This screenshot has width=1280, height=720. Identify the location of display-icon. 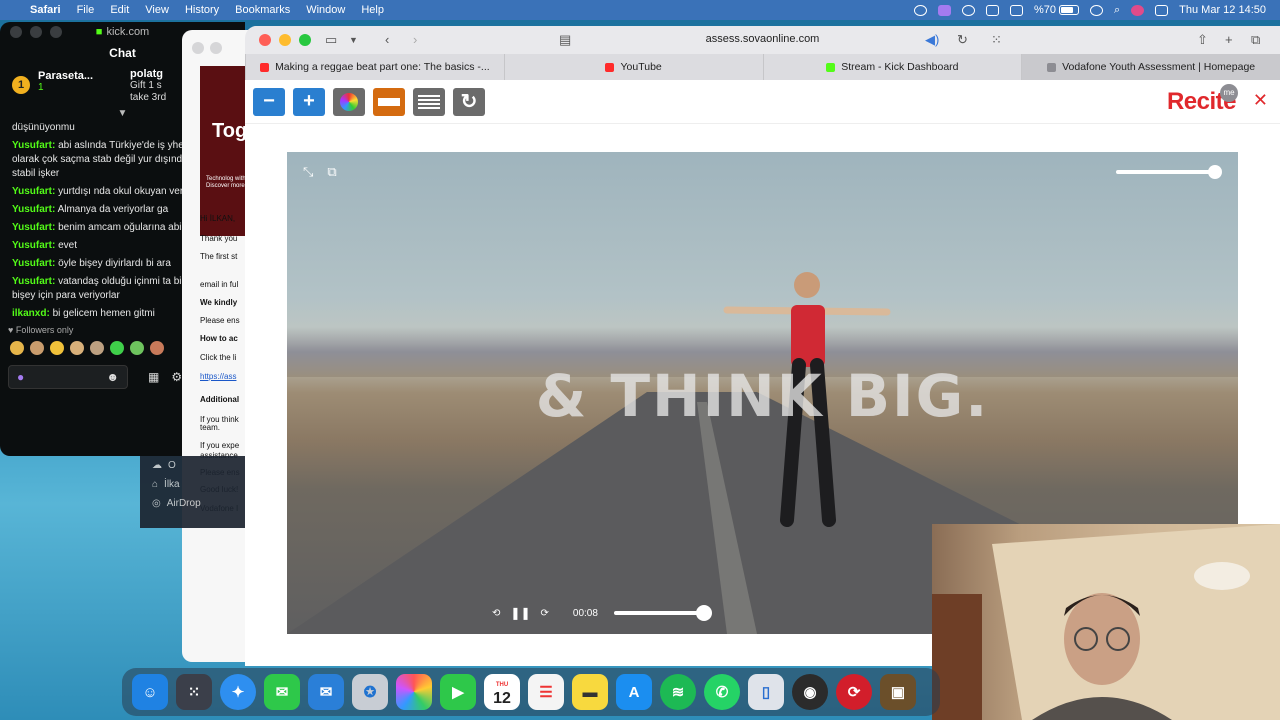
(1016, 10).